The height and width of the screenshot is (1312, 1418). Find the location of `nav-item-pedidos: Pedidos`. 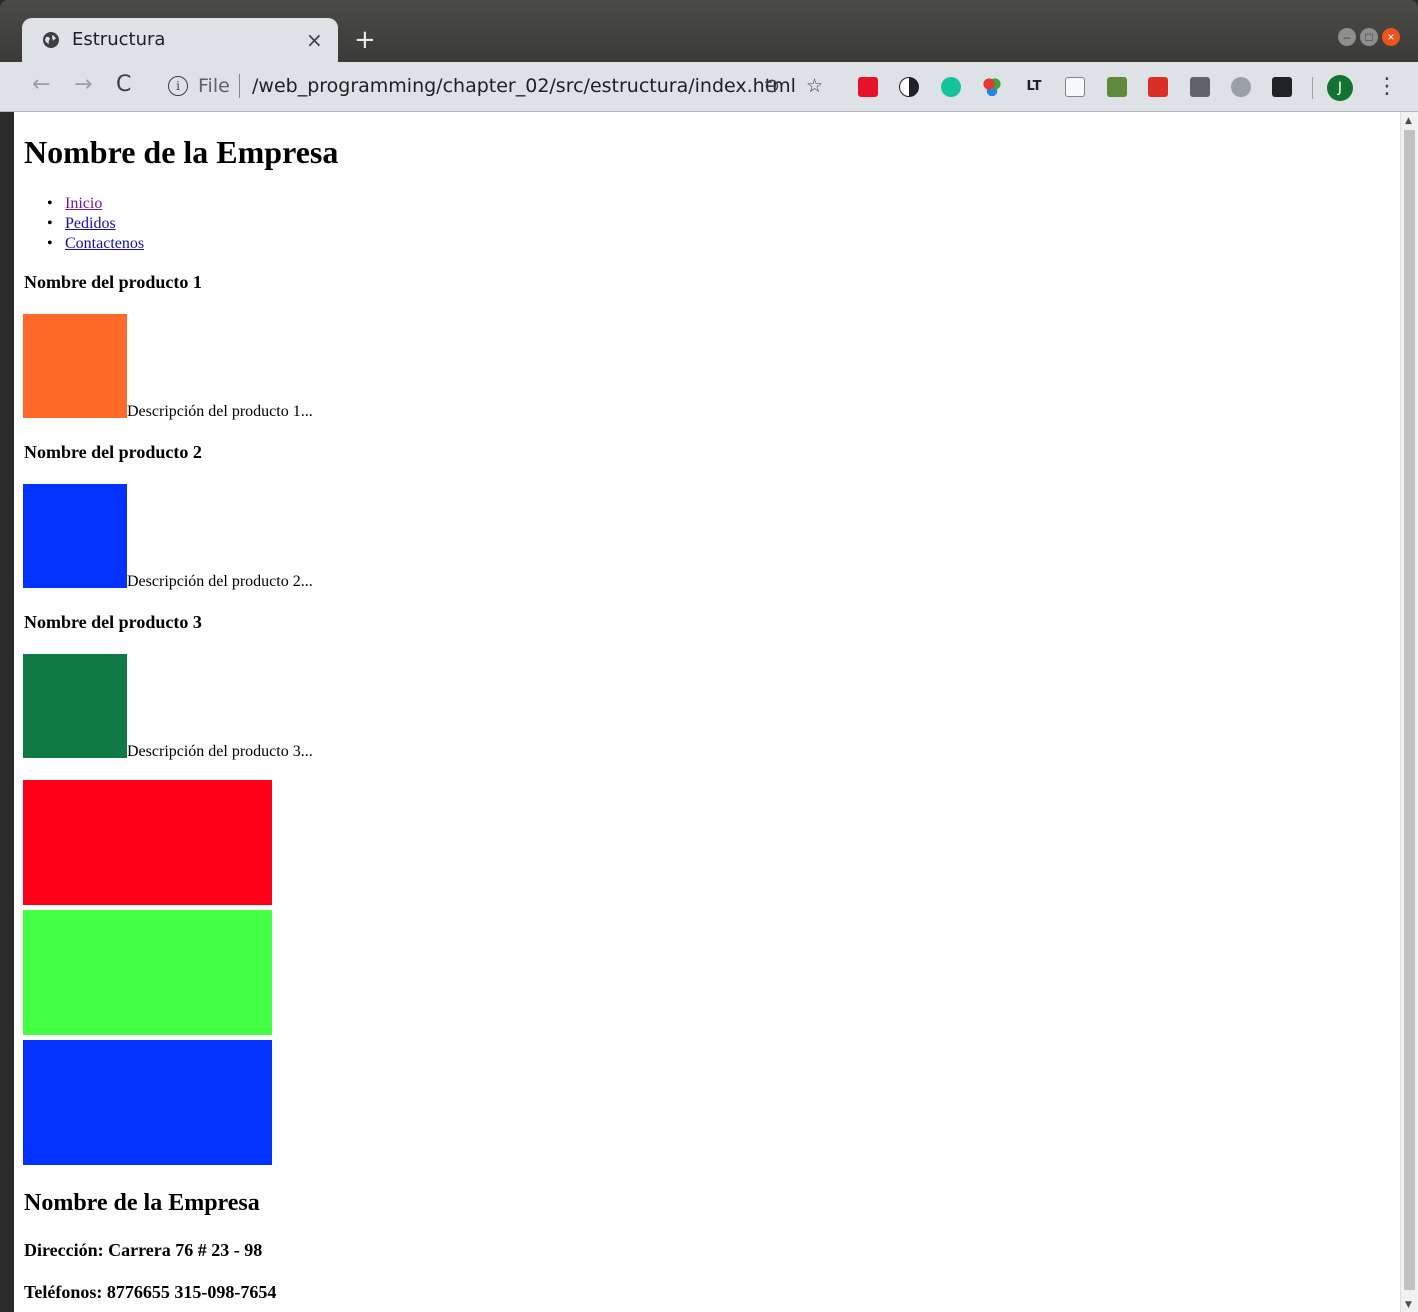

nav-item-pedidos: Pedidos is located at coordinates (84, 224).